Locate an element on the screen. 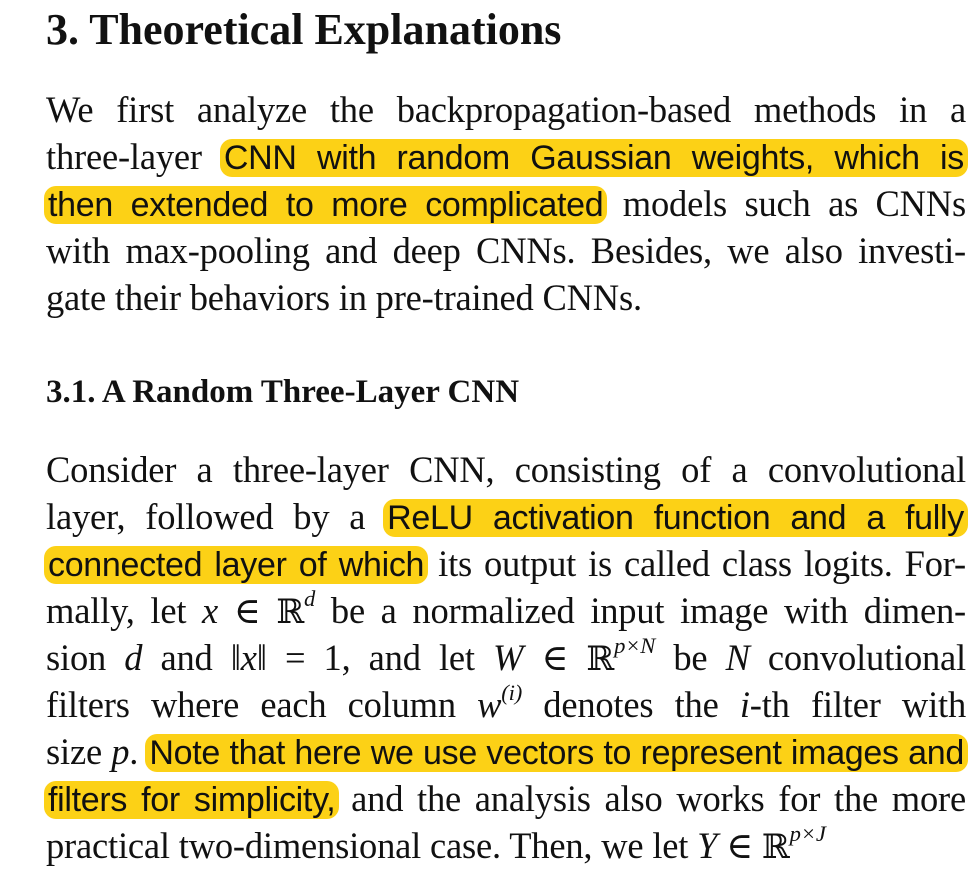  math-superscript: (i) is located at coordinates (512, 693).